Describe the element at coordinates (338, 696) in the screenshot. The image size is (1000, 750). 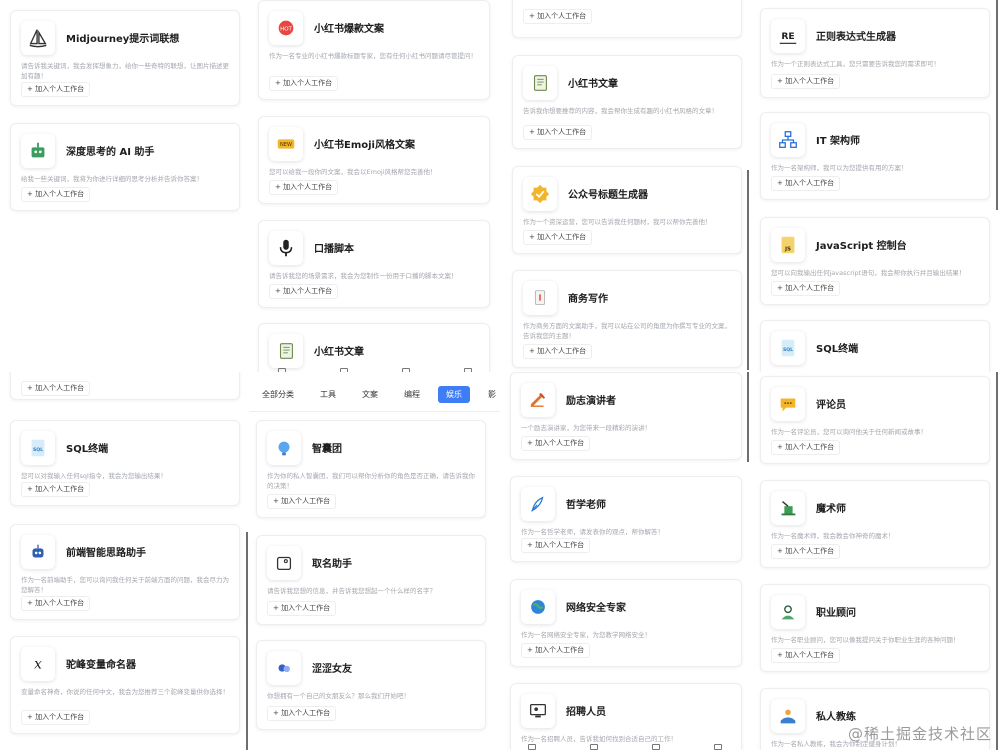
I see `card-description: 你想拥有一个自己的女朋友么？那么我们开始吧！` at that location.